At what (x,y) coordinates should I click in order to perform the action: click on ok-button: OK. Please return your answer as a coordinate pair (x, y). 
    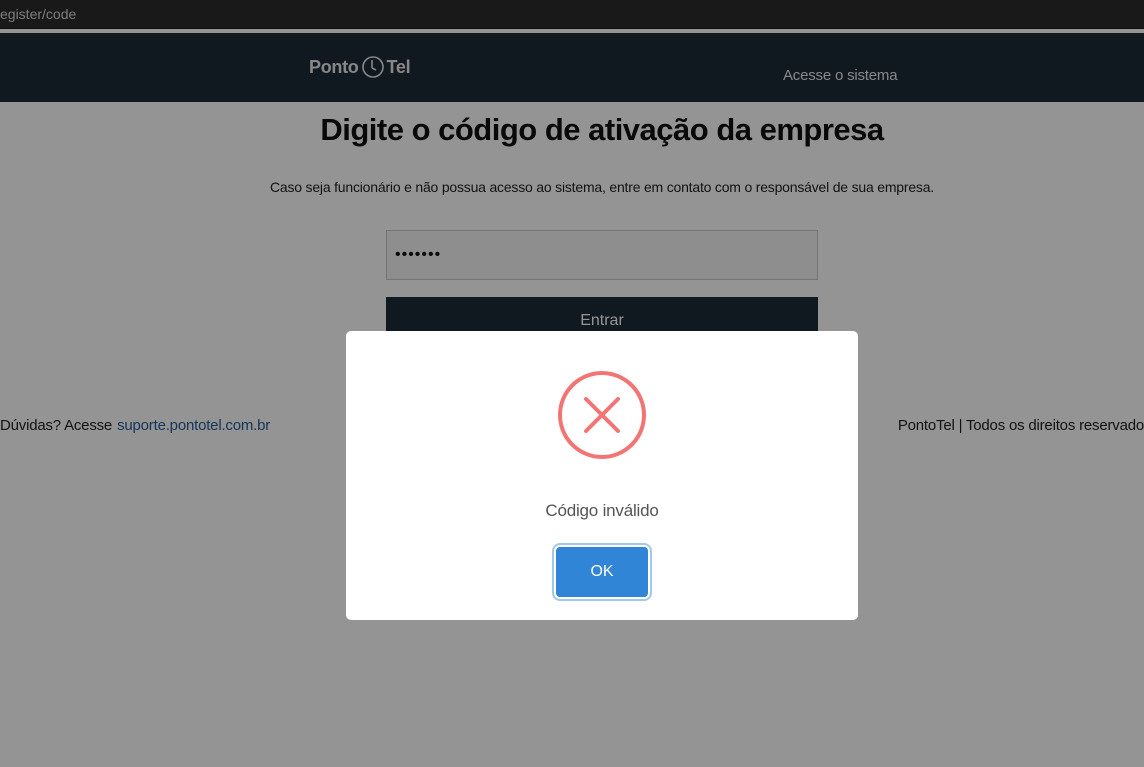
    Looking at the image, I should click on (602, 572).